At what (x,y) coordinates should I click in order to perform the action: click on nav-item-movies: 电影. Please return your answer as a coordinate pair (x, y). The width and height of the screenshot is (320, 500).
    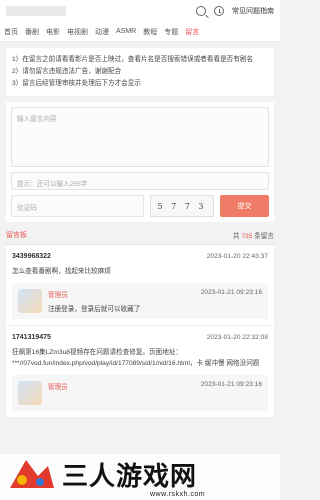
    Looking at the image, I should click on (53, 32).